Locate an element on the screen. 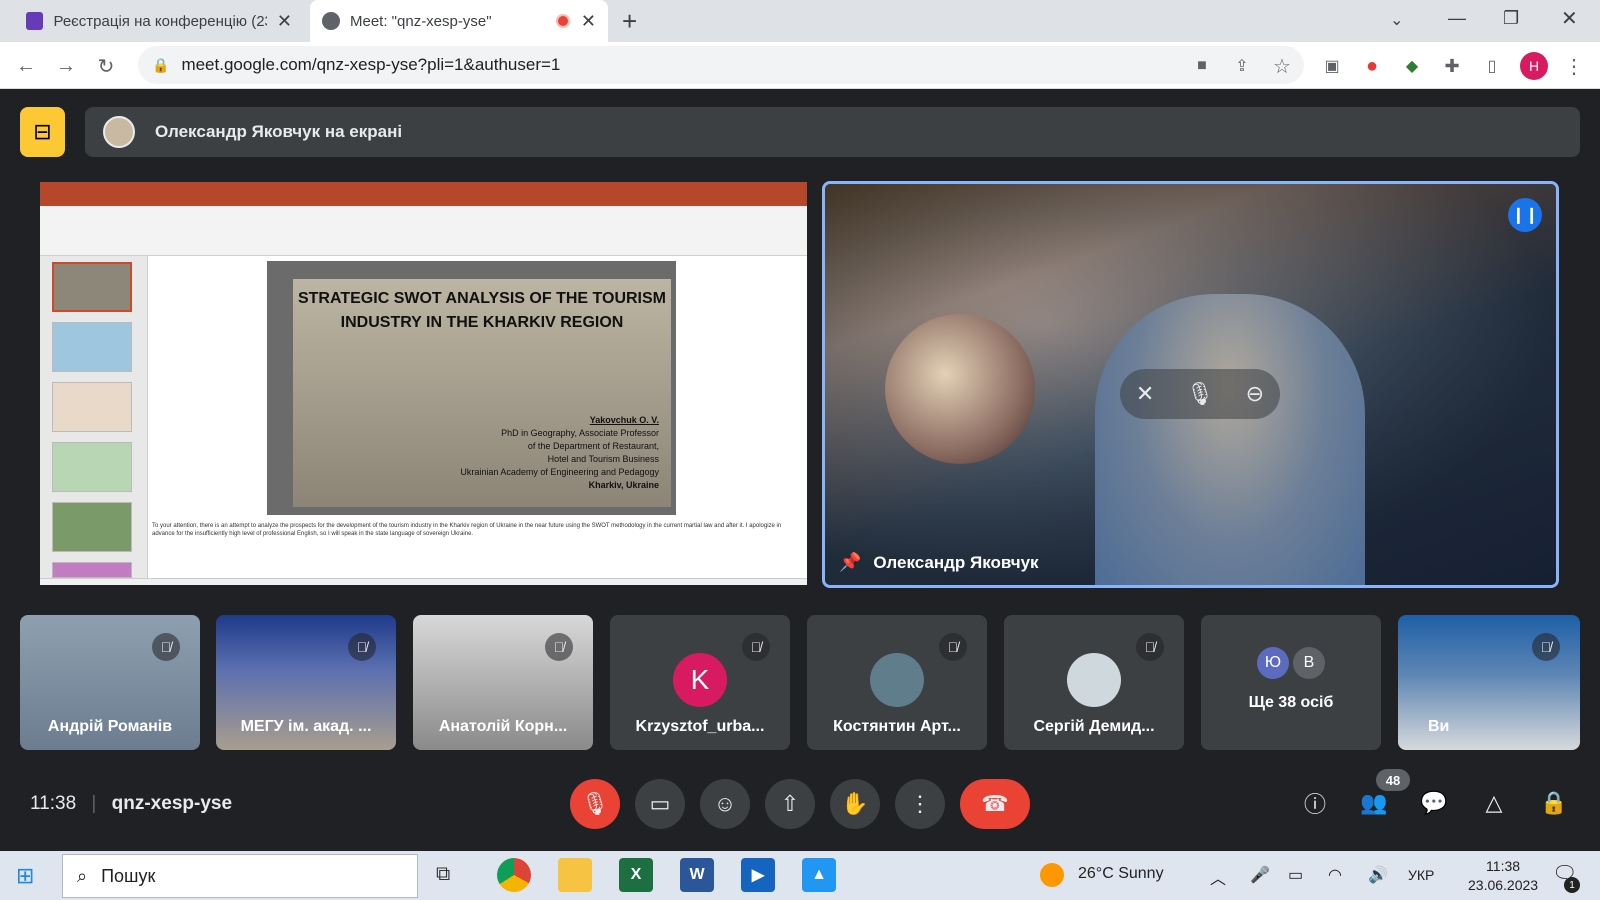 The image size is (1600, 900). tile-controls: ✕ 🎙 ⊖ is located at coordinates (1200, 394).